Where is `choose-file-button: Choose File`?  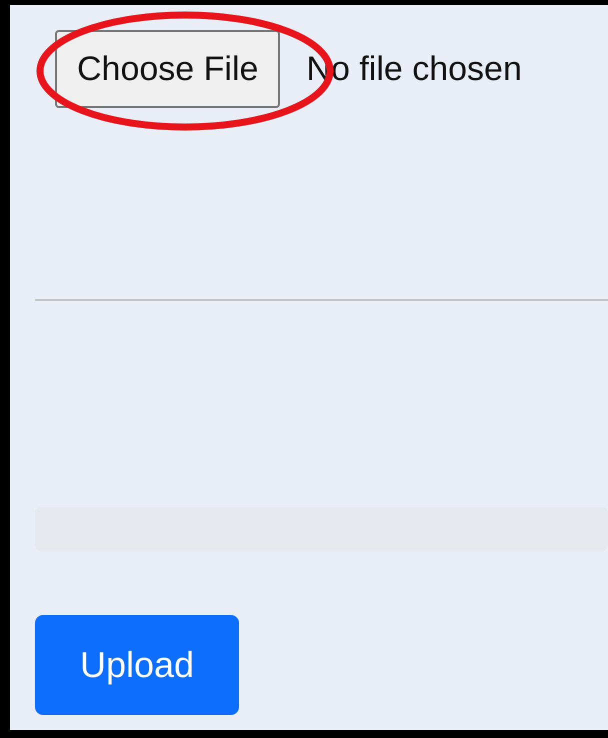
choose-file-button: Choose File is located at coordinates (167, 69).